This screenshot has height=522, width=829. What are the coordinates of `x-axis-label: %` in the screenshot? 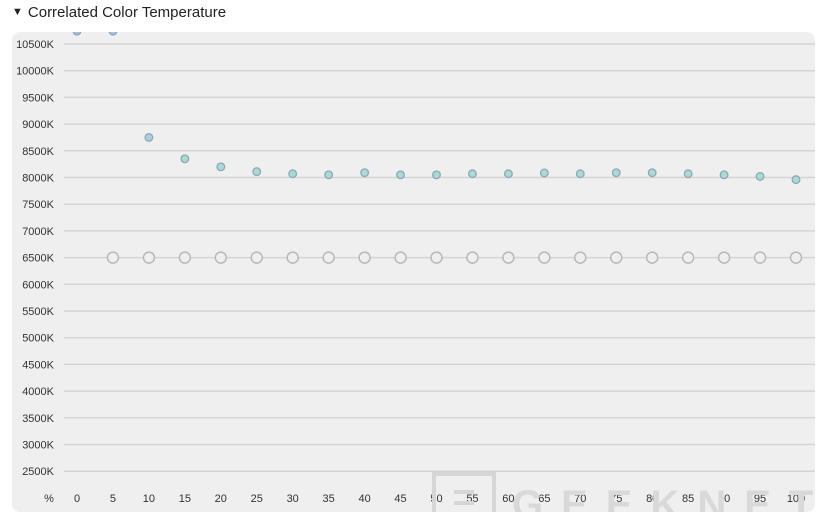 It's located at (49, 499).